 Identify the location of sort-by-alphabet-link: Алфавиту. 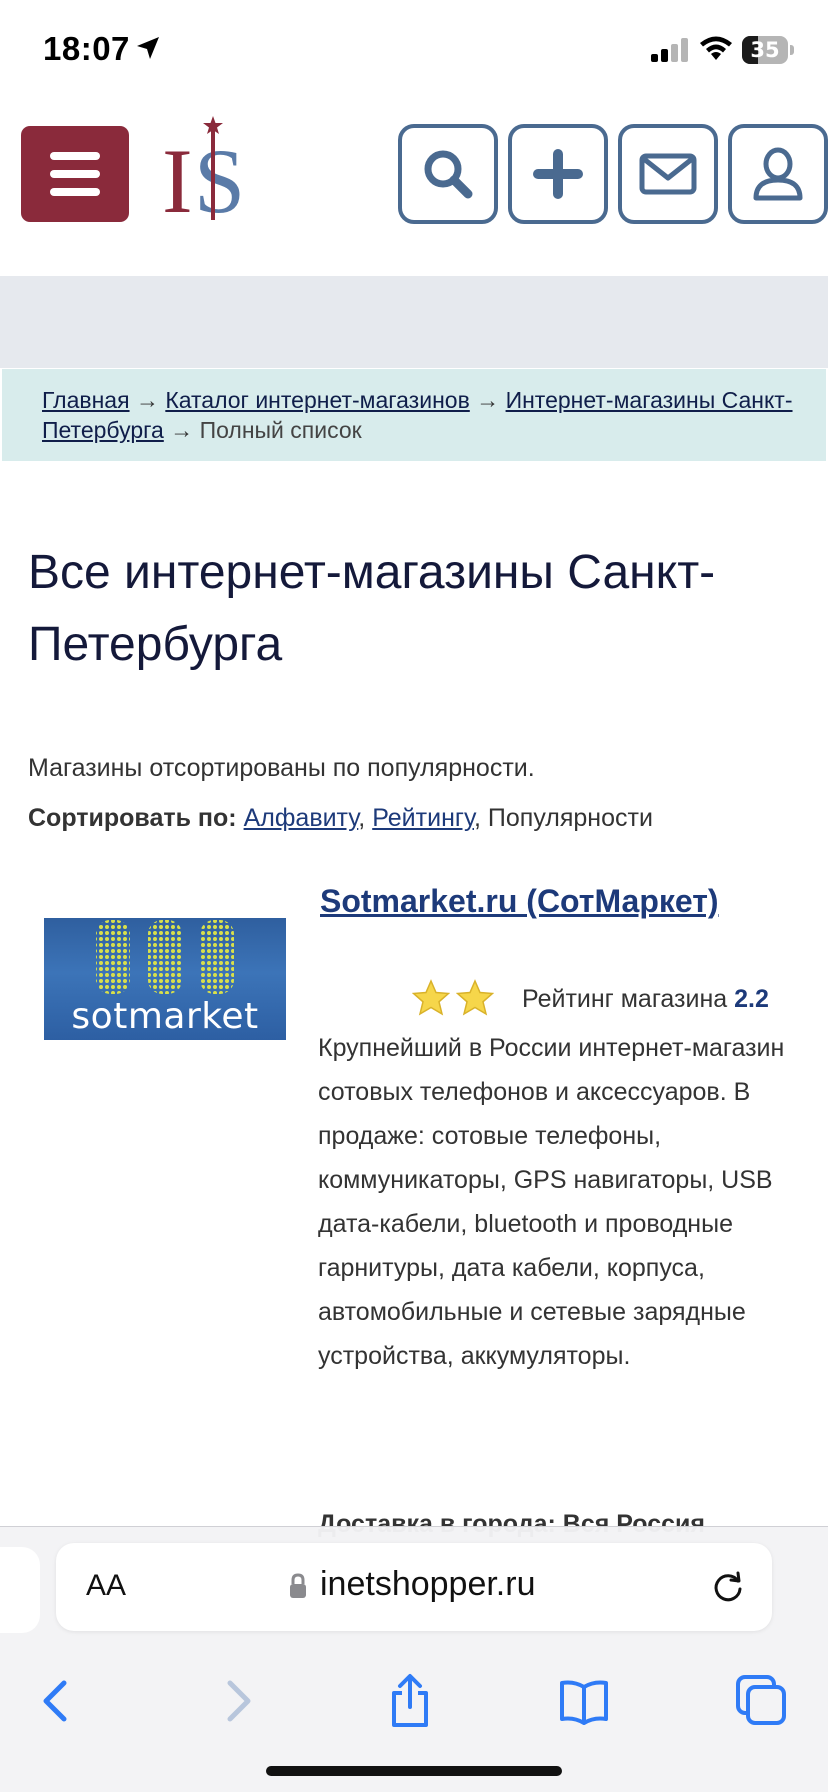
(301, 818).